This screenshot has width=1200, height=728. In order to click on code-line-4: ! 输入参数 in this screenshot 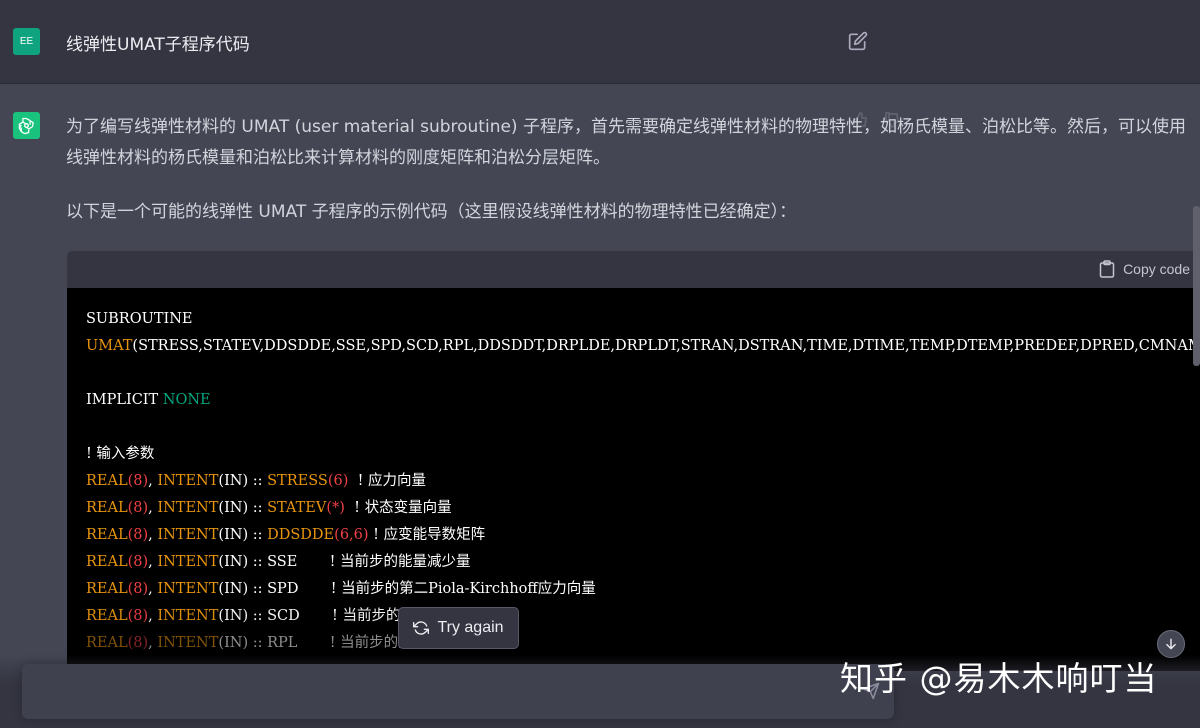, I will do `click(120, 454)`.